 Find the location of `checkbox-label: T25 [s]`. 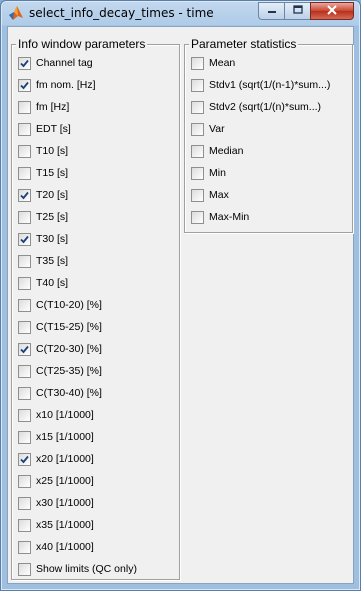

checkbox-label: T25 [s] is located at coordinates (52, 217).